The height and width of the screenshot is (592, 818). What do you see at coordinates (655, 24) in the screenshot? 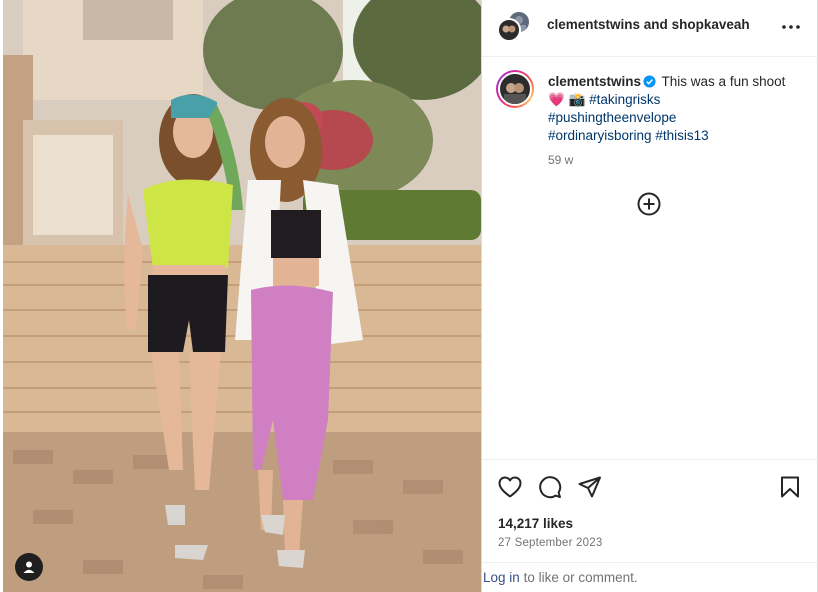
I see `collab-joiner: and` at bounding box center [655, 24].